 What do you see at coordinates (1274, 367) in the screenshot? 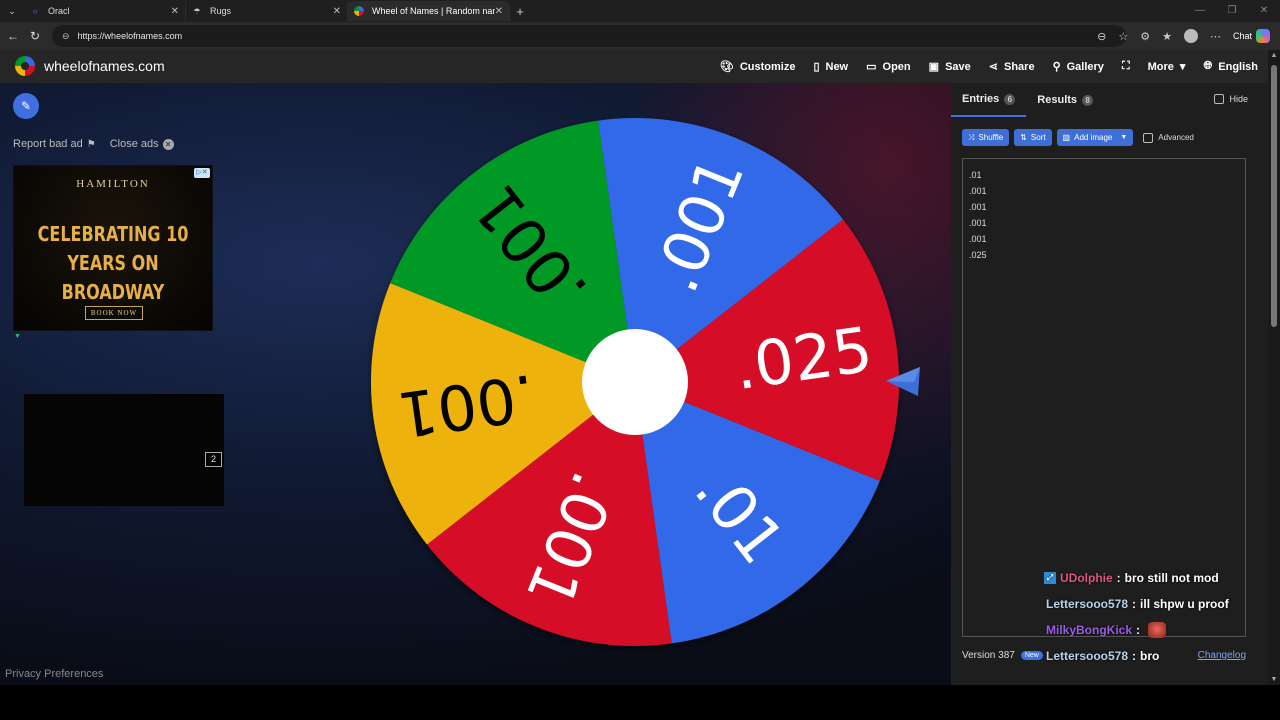
I see `page-scrollbar: ▲ ▼` at bounding box center [1274, 367].